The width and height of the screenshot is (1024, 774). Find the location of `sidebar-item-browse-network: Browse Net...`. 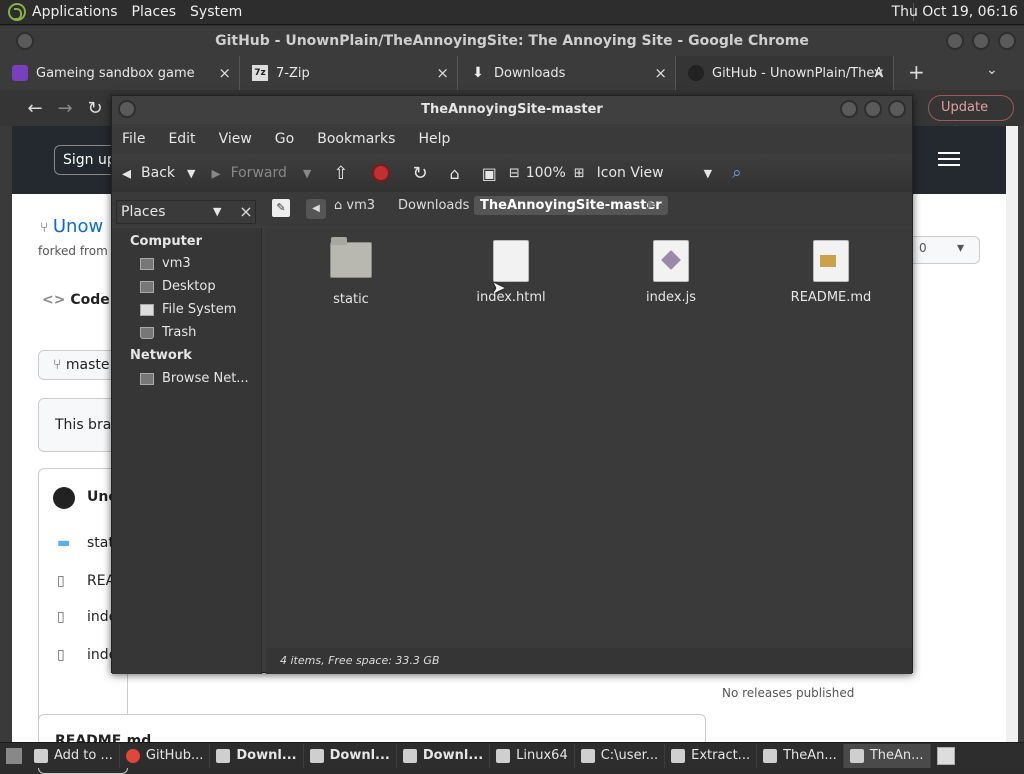

sidebar-item-browse-network: Browse Net... is located at coordinates (194, 378).